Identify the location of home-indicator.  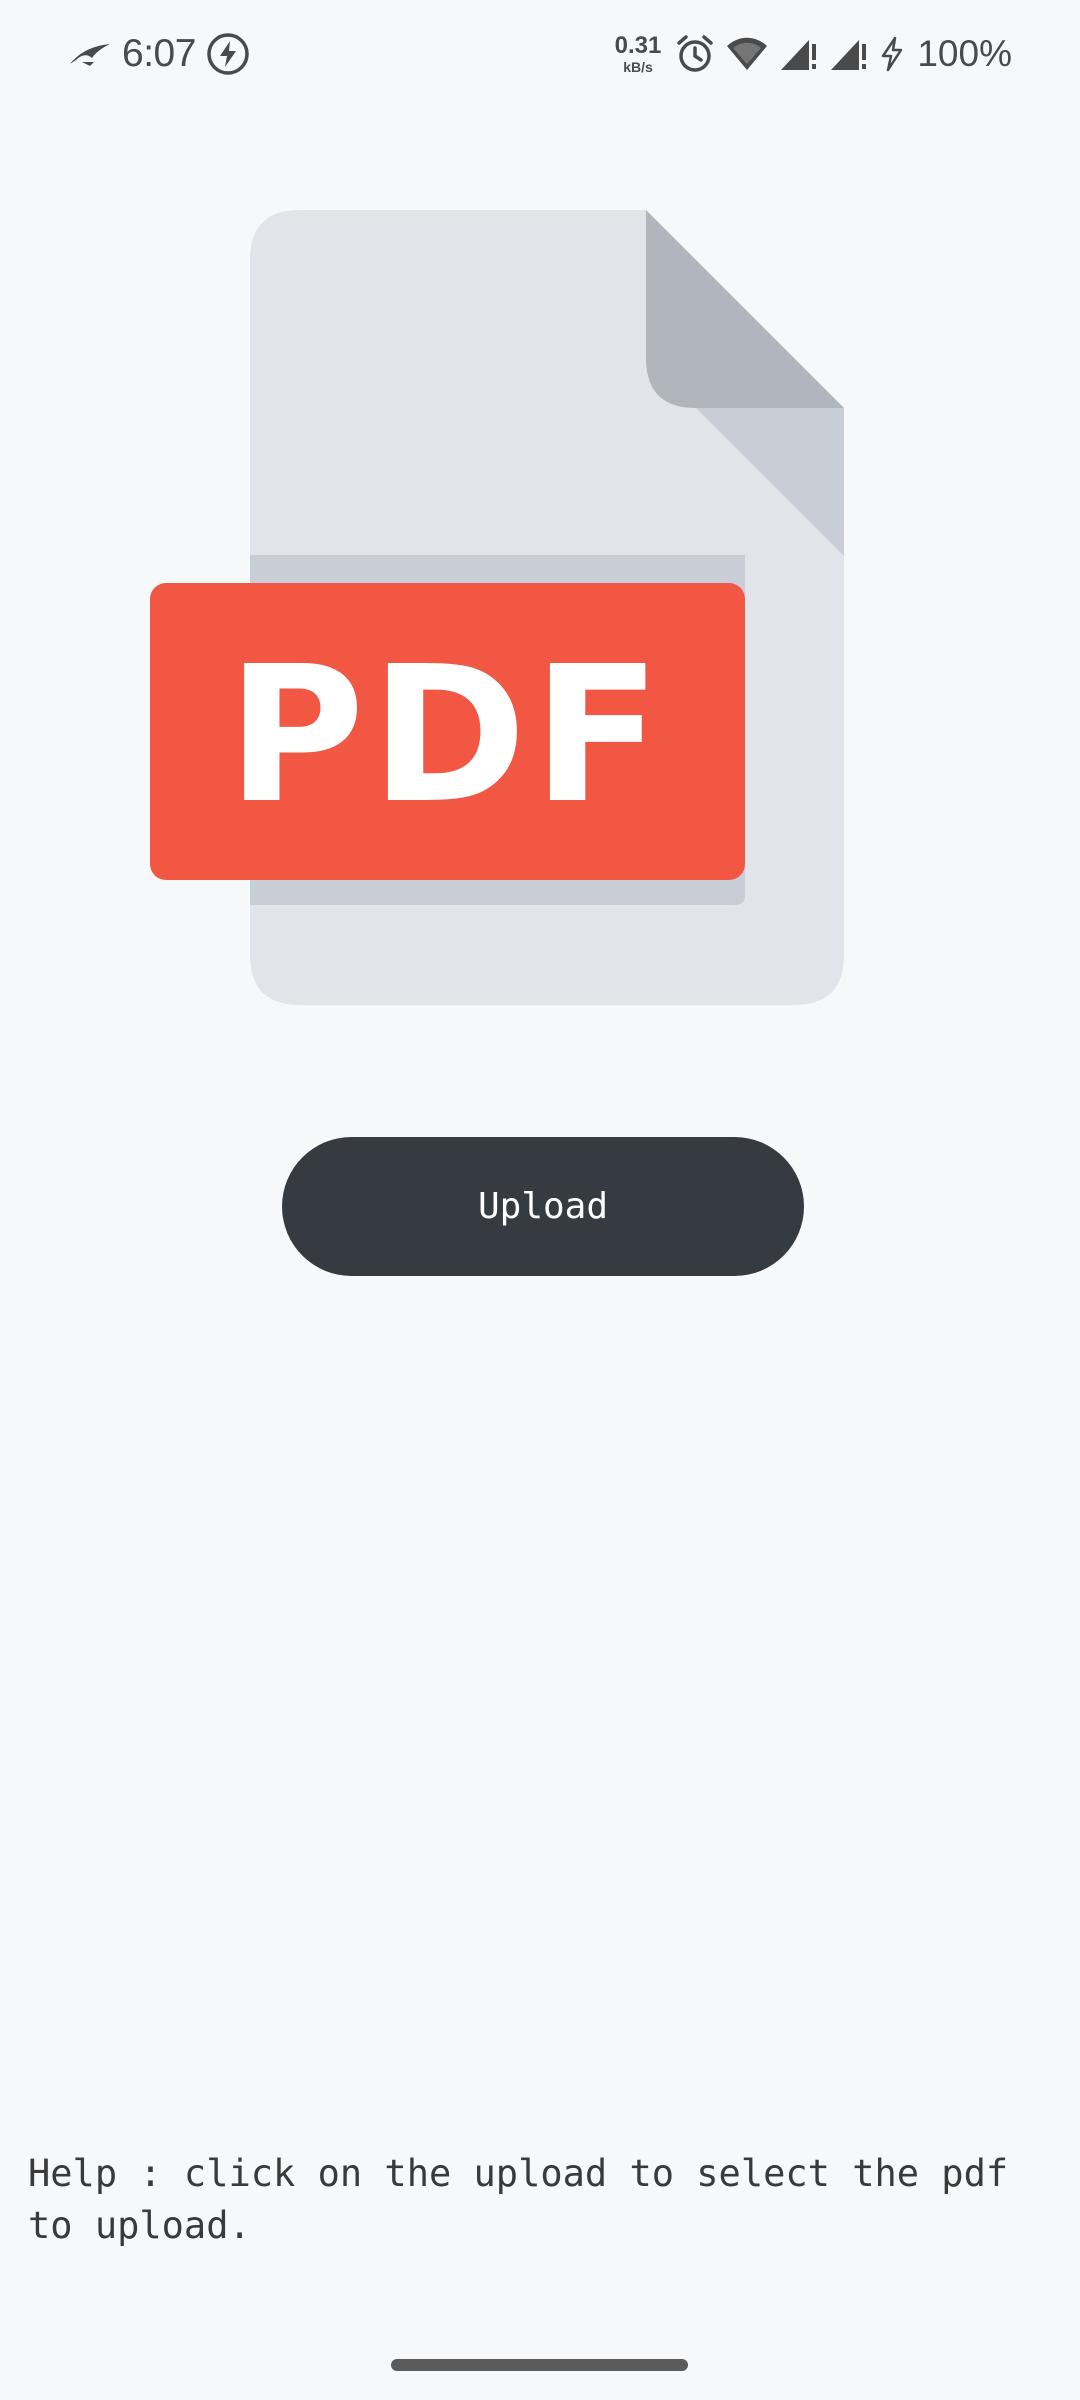
(539, 2365).